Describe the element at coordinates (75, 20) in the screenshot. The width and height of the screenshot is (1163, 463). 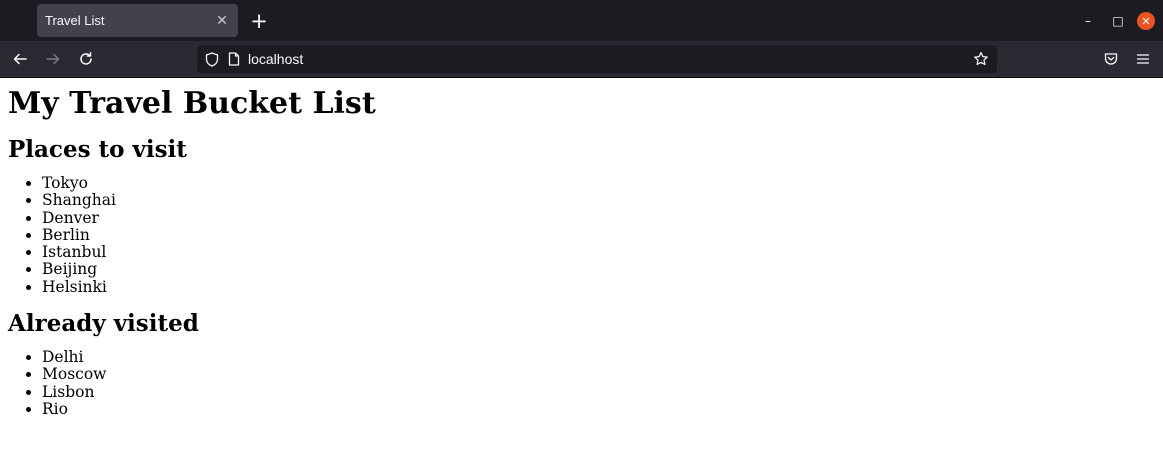
I see `tab-title: Travel List` at that location.